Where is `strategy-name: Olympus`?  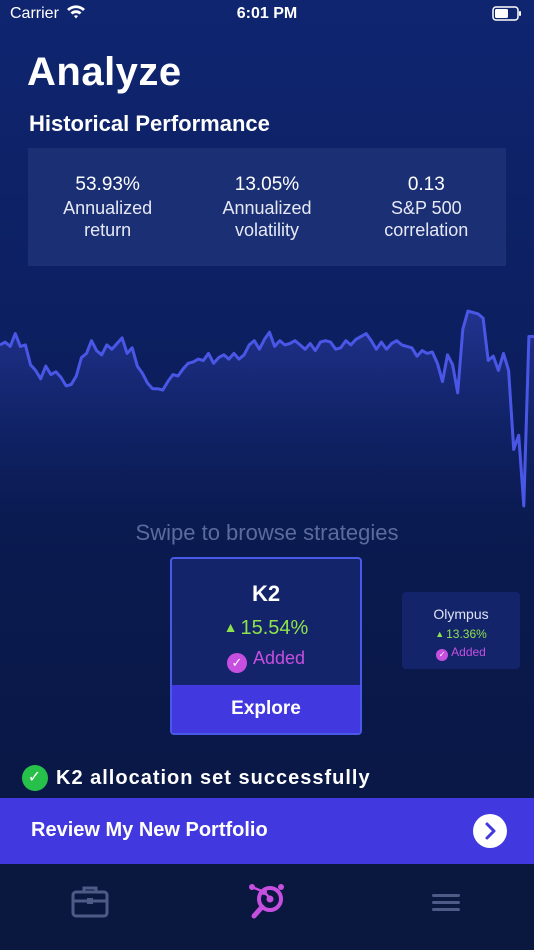 strategy-name: Olympus is located at coordinates (461, 614).